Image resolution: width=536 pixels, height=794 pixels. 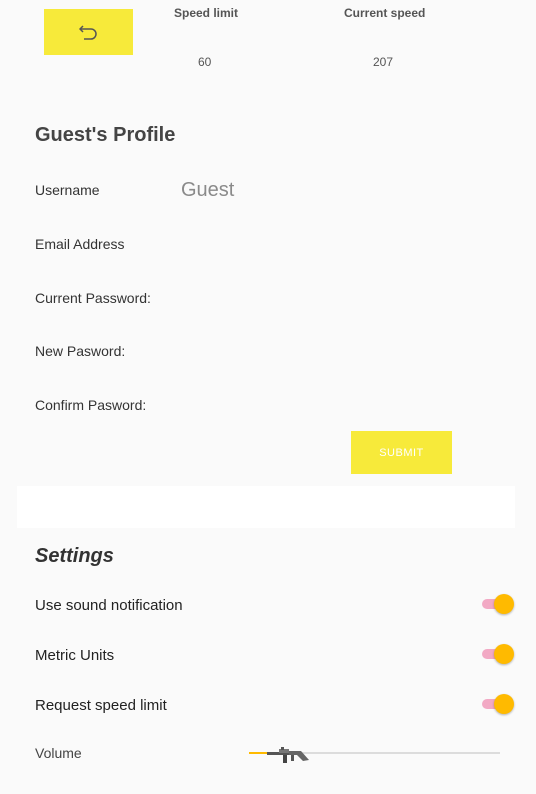 What do you see at coordinates (75, 655) in the screenshot?
I see `metric-units-label: Metric Units` at bounding box center [75, 655].